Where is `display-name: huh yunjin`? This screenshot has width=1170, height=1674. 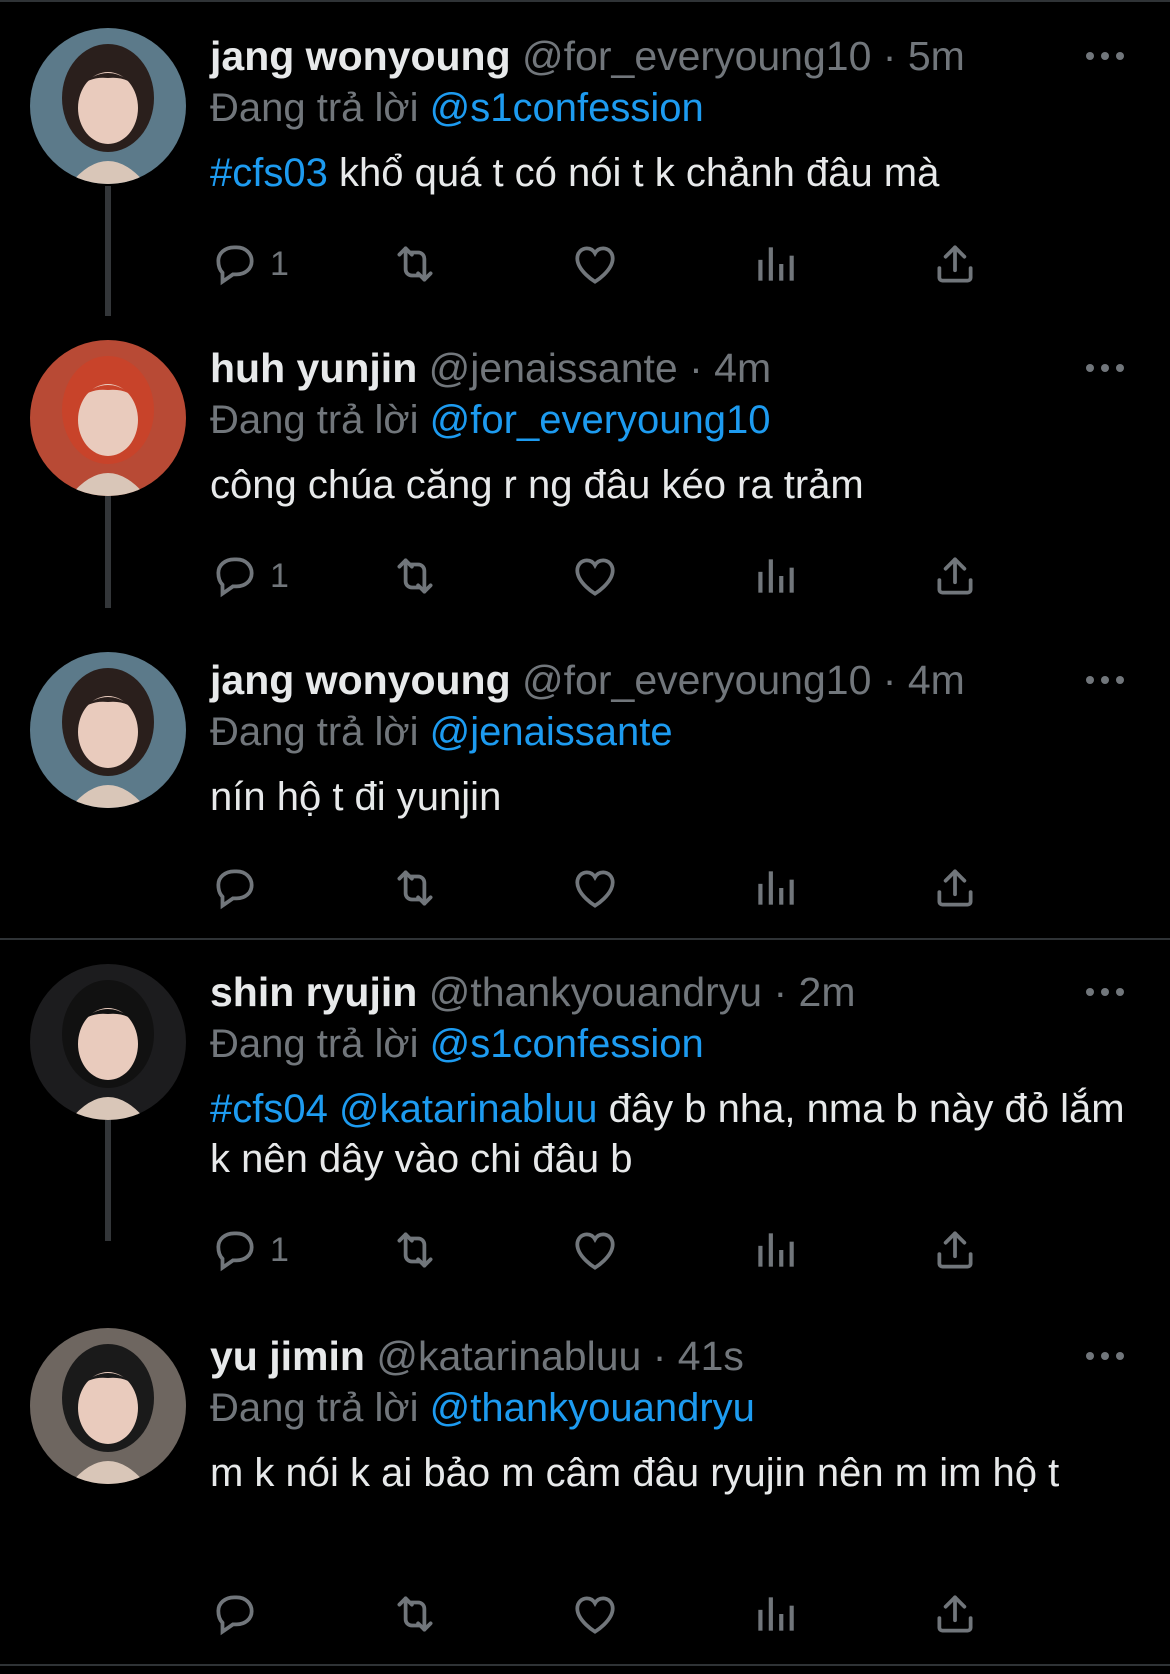
display-name: huh yunjin is located at coordinates (313, 368).